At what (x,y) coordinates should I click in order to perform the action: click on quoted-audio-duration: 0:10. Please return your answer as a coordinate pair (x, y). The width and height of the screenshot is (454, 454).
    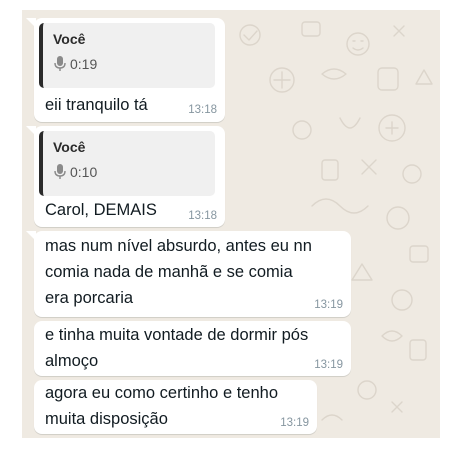
    Looking at the image, I should click on (84, 172).